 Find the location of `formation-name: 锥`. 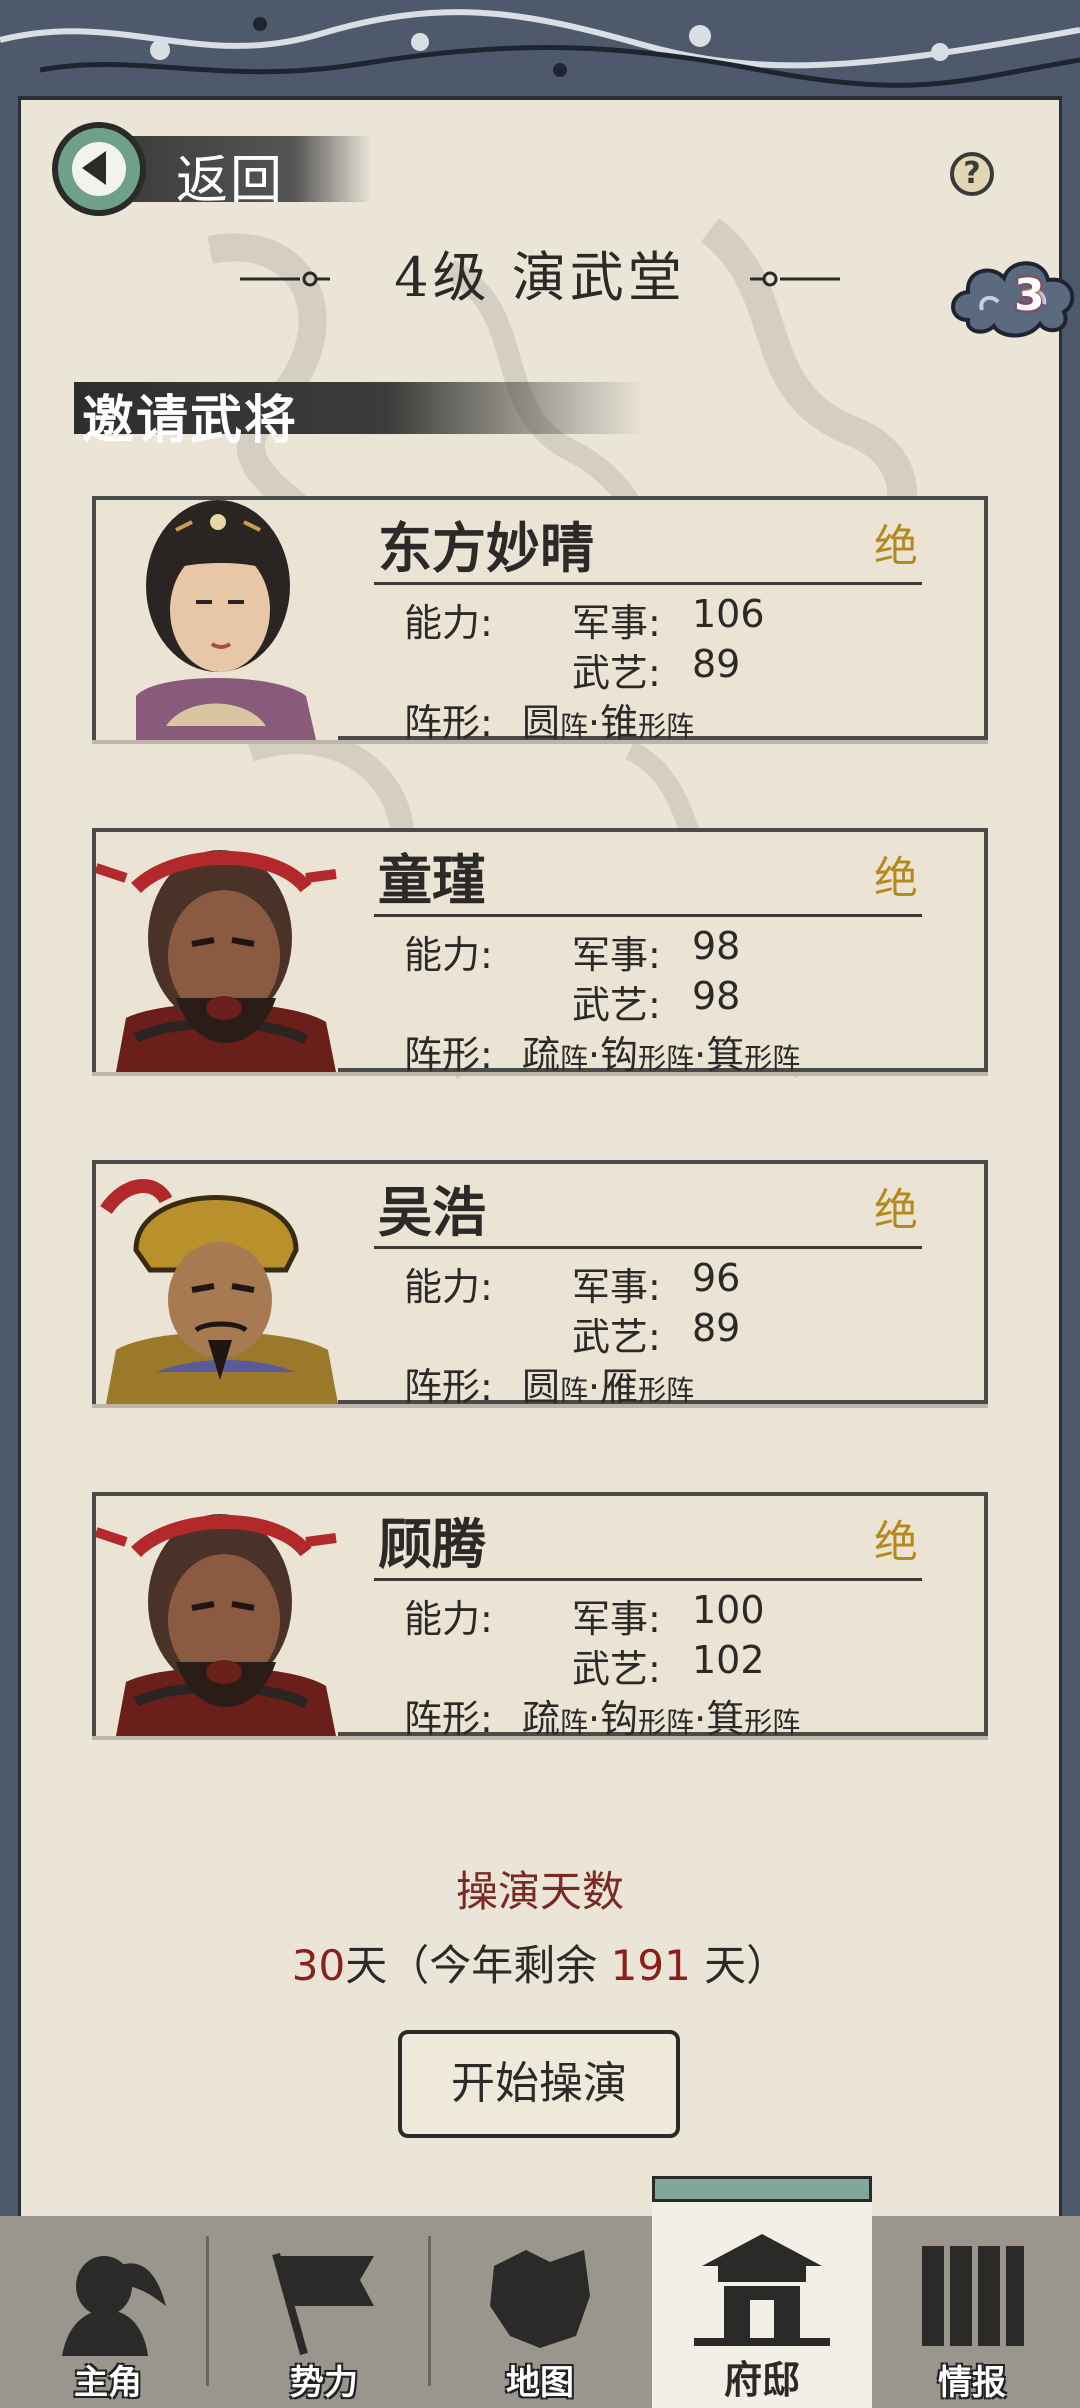

formation-name: 锥 is located at coordinates (619, 723).